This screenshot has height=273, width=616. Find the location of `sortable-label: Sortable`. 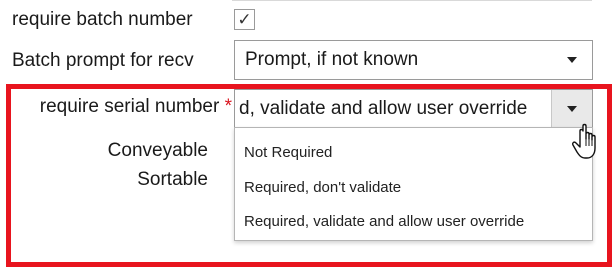

sortable-label: Sortable is located at coordinates (172, 179).